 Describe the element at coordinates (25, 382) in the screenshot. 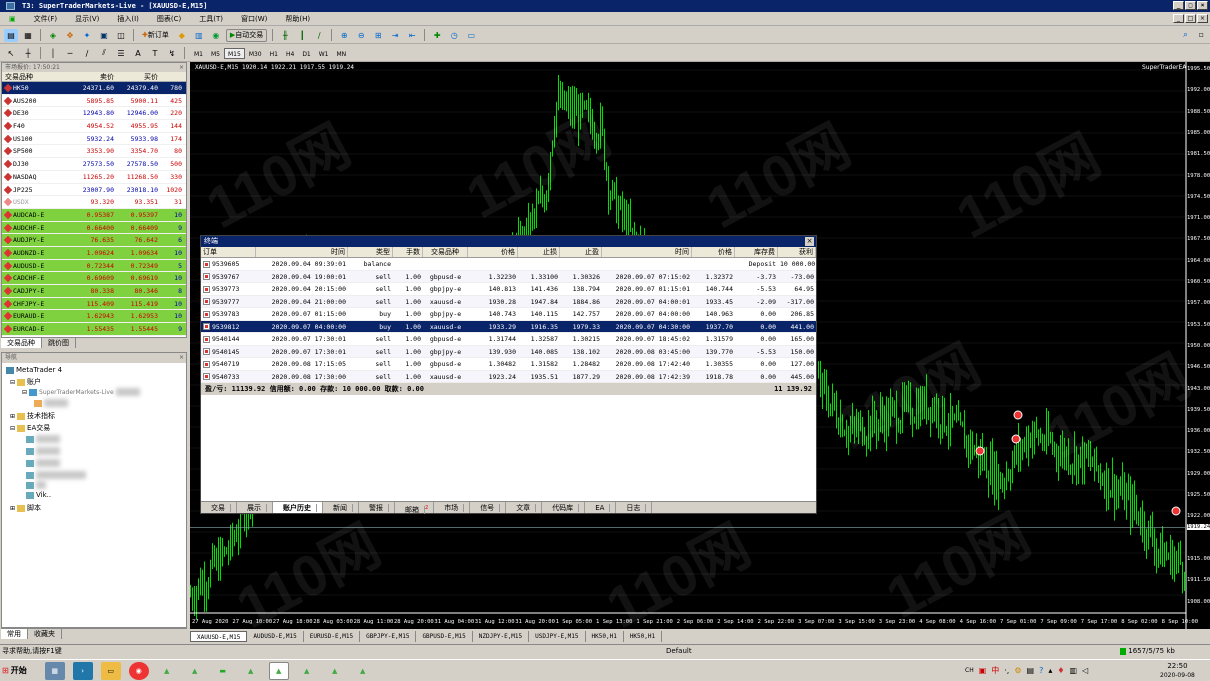

I see `nav-item-accounts: ⊟ 账户` at that location.